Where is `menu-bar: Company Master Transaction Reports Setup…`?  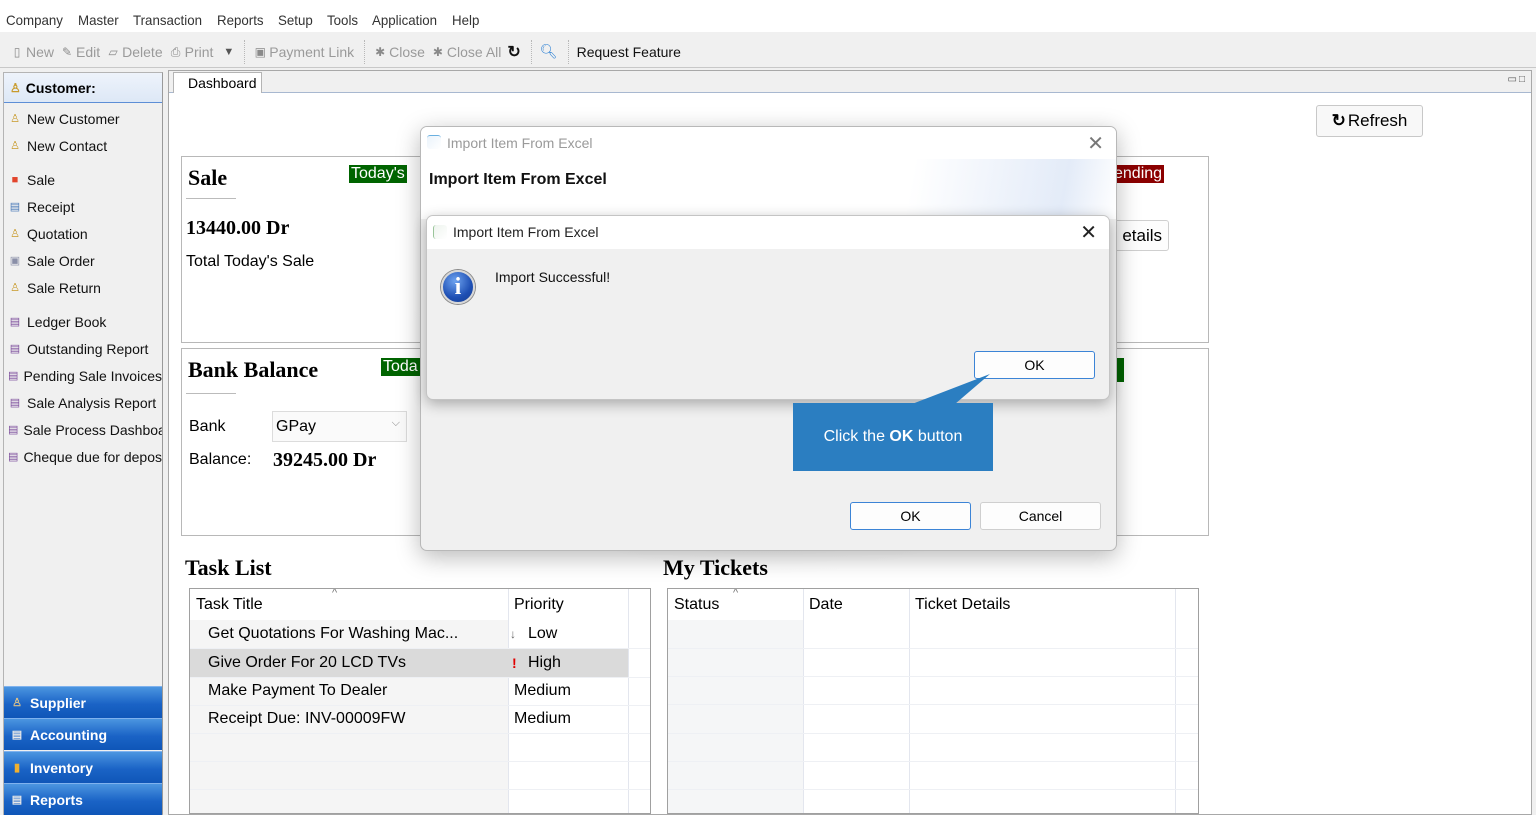
menu-bar: Company Master Transaction Reports Setup… is located at coordinates (768, 20).